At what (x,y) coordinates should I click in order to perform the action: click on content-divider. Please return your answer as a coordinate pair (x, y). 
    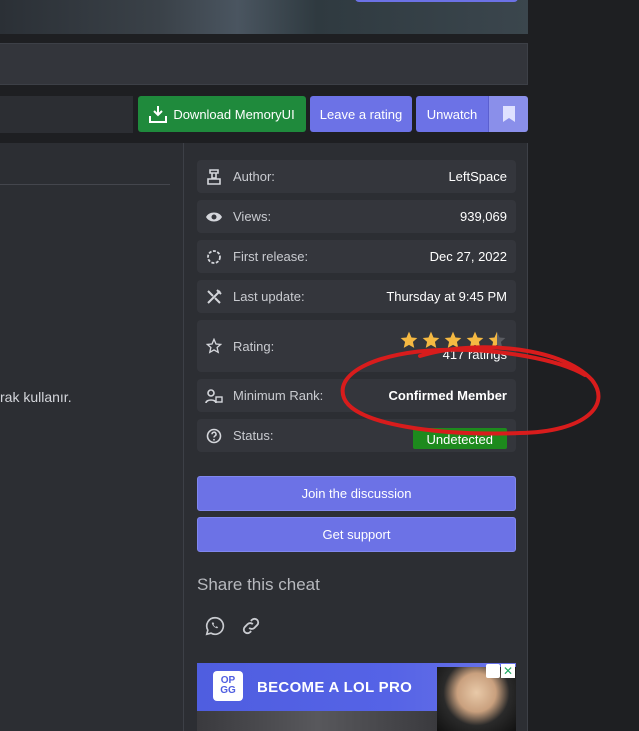
    Looking at the image, I should click on (85, 184).